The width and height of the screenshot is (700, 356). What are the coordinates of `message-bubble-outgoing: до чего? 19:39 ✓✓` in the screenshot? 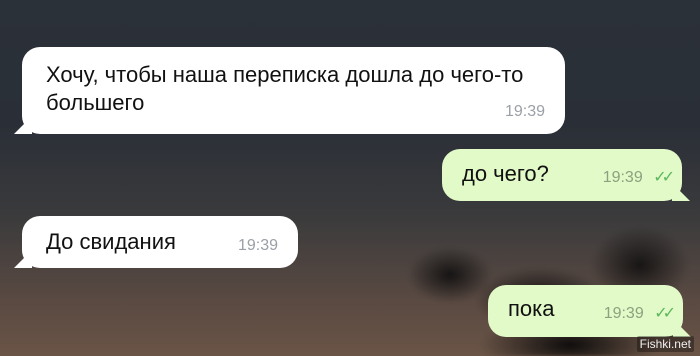 It's located at (562, 175).